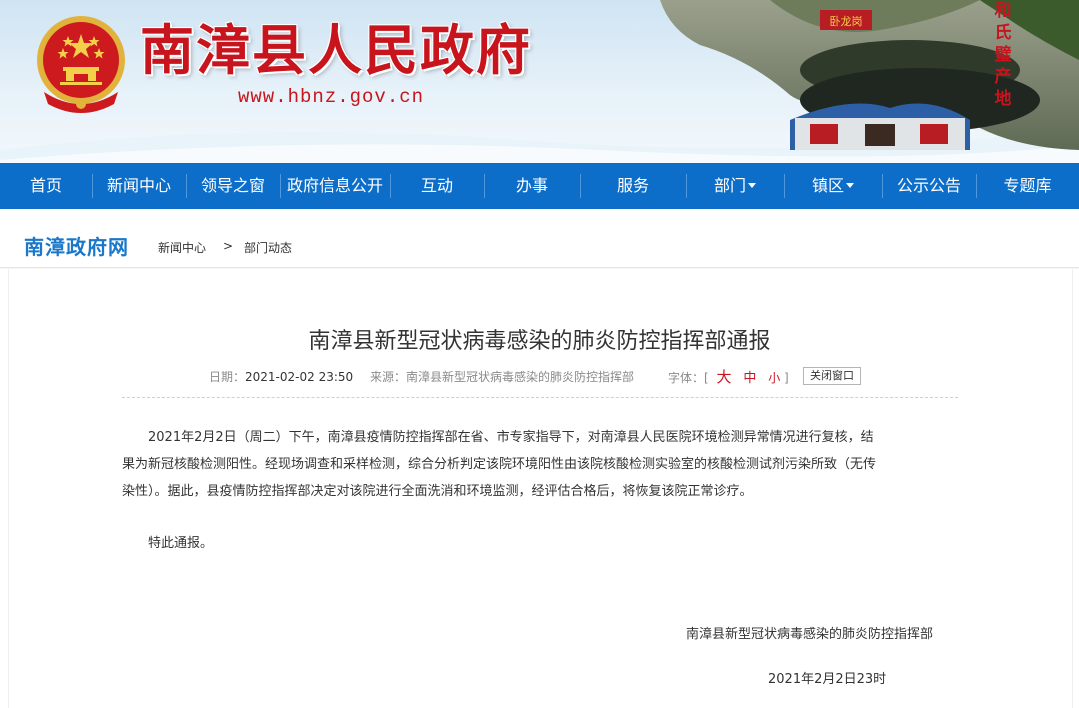  Describe the element at coordinates (724, 377) in the screenshot. I see `font-large-button: 大` at that location.